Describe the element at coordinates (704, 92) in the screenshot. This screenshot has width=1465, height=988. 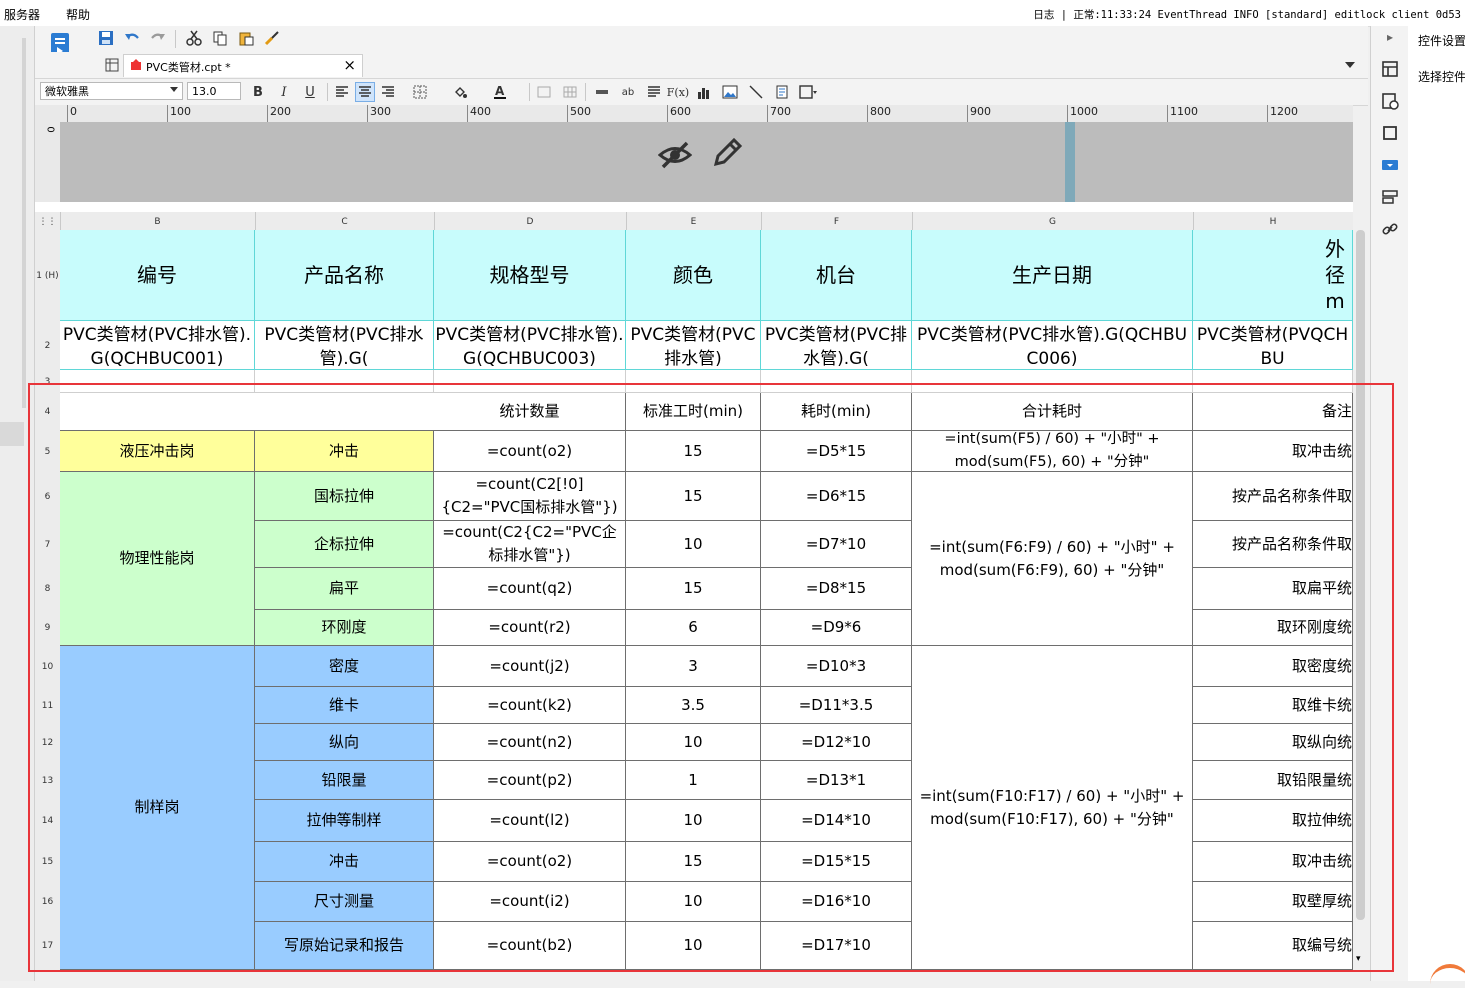
I see `chart-icon` at that location.